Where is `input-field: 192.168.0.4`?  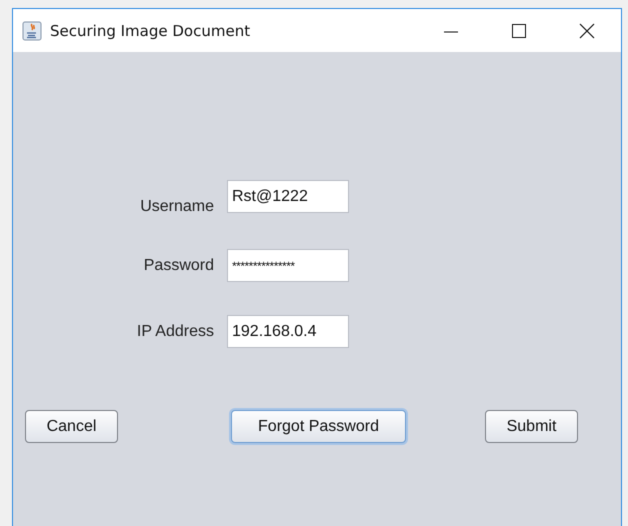
input-field: 192.168.0.4 is located at coordinates (288, 331).